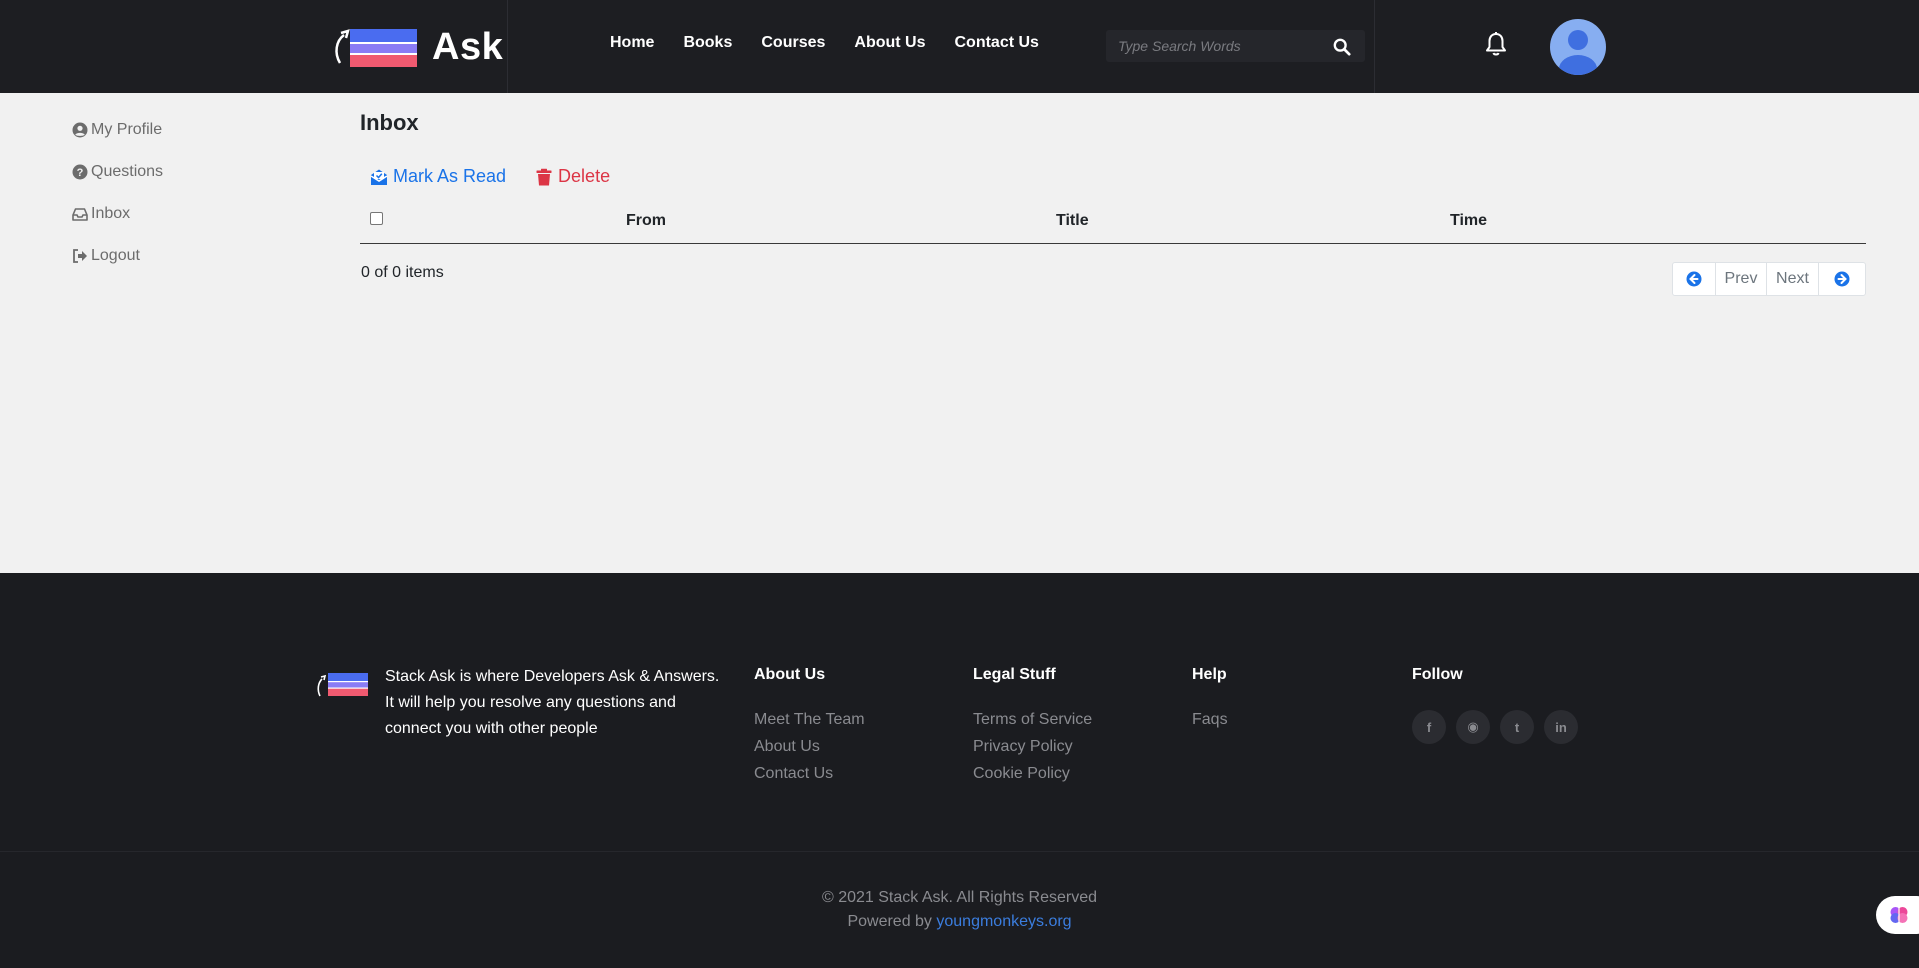 Image resolution: width=1919 pixels, height=968 pixels. What do you see at coordinates (1014, 674) in the screenshot?
I see `footer-legal-title: Legal Stuff` at bounding box center [1014, 674].